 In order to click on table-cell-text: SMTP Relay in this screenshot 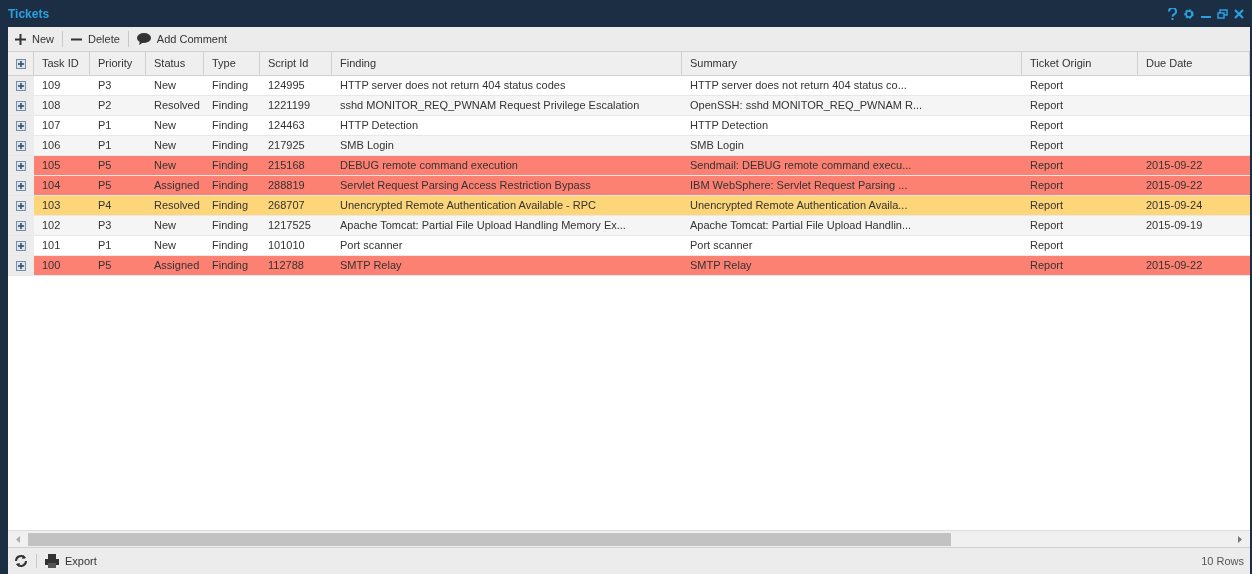, I will do `click(721, 266)`.